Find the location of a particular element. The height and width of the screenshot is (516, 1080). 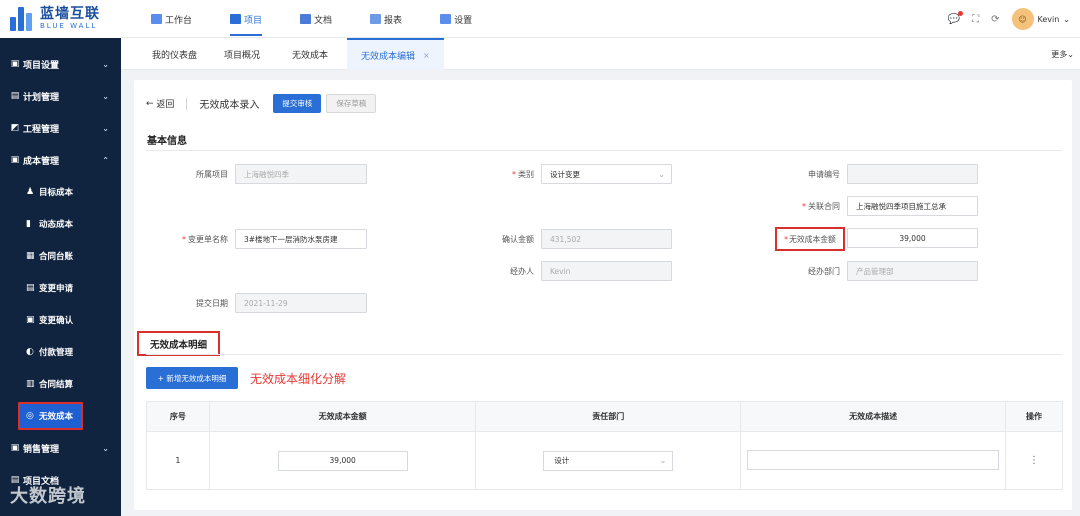

invalid-amount-field: 39,000 is located at coordinates (912, 238).